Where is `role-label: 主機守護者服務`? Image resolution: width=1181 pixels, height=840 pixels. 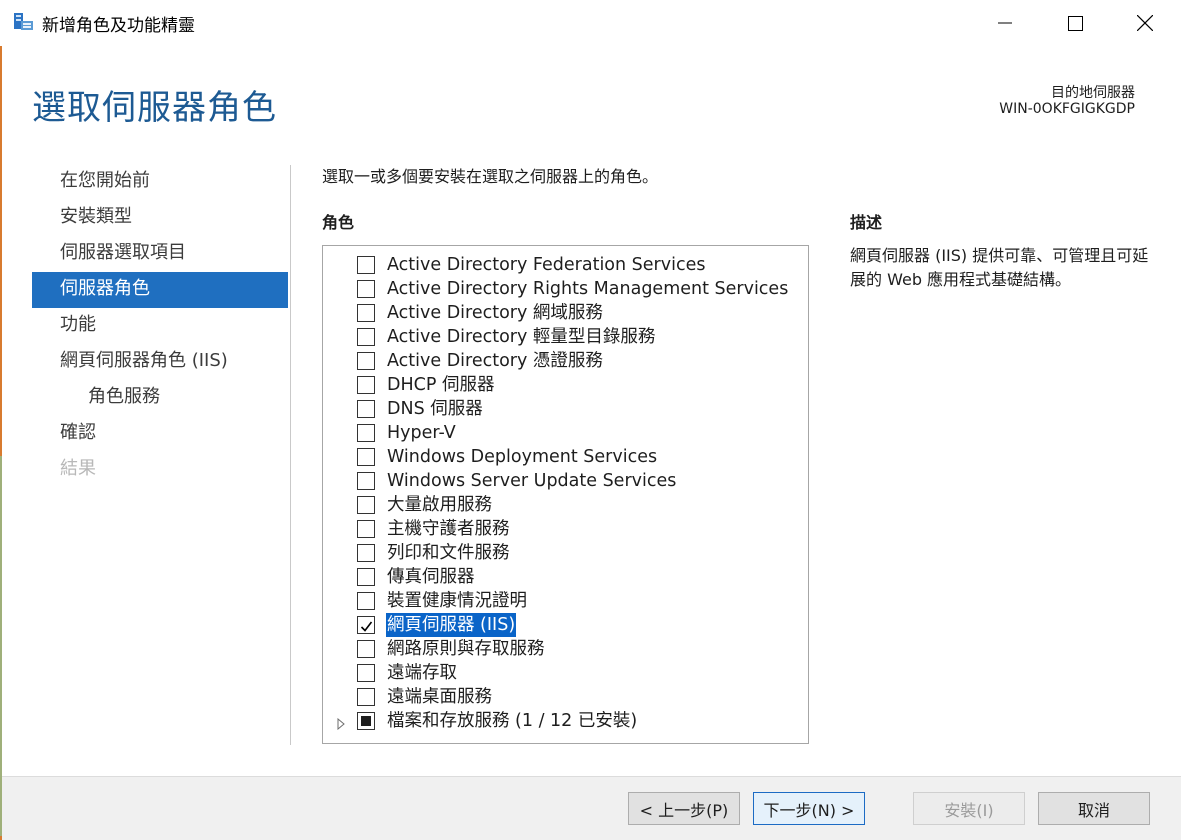 role-label: 主機守護者服務 is located at coordinates (448, 529).